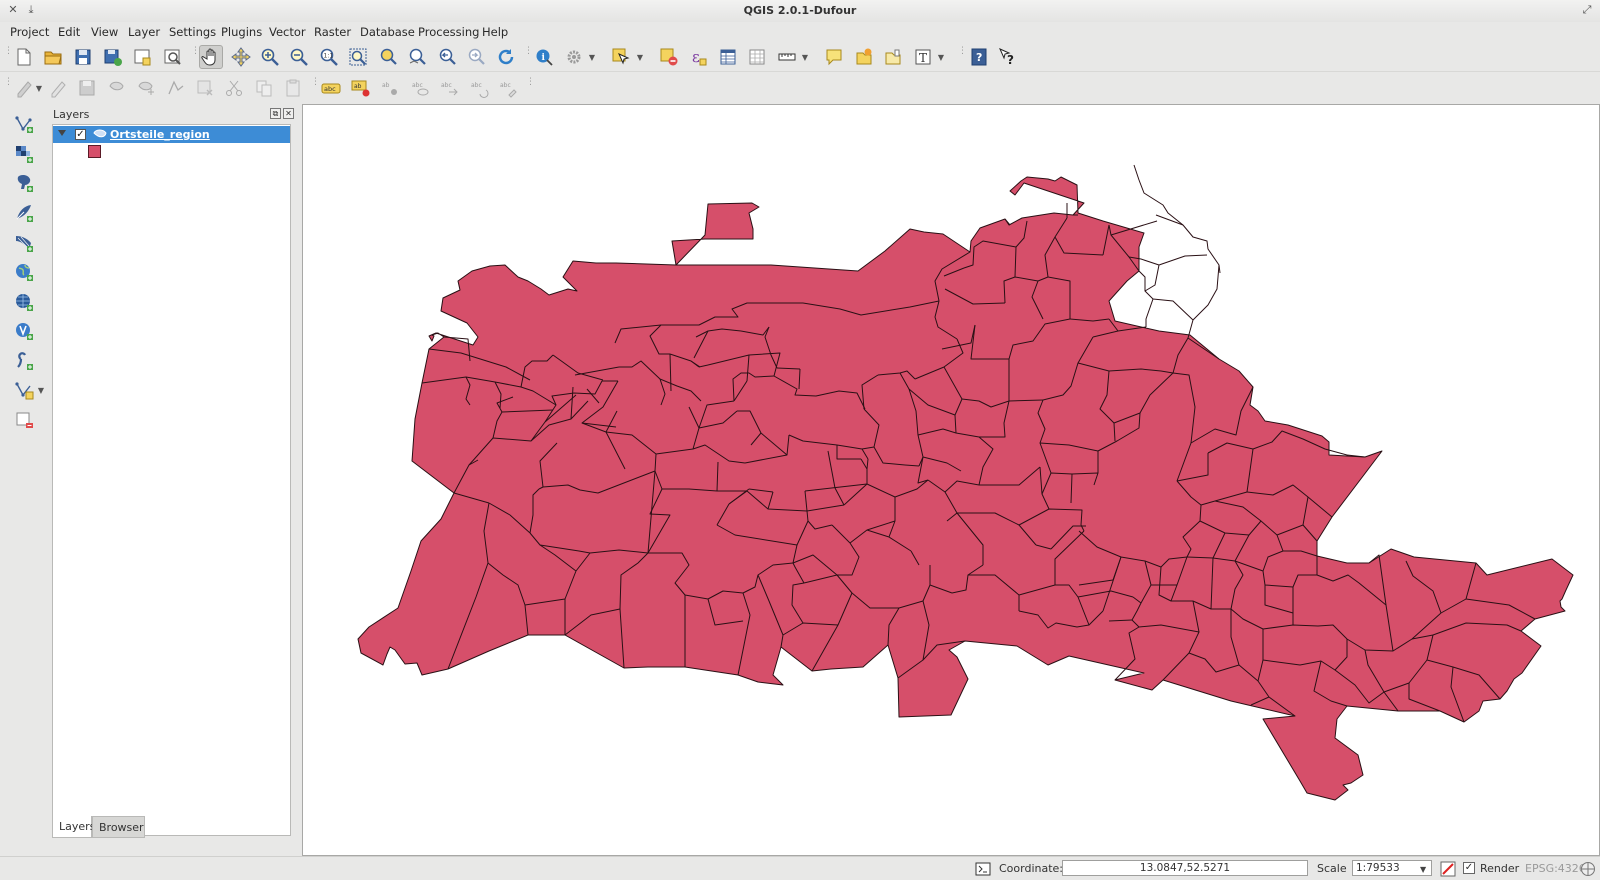 This screenshot has height=880, width=1600. Describe the element at coordinates (24, 154) in the screenshot. I see `add-raster-layer-icon` at that location.